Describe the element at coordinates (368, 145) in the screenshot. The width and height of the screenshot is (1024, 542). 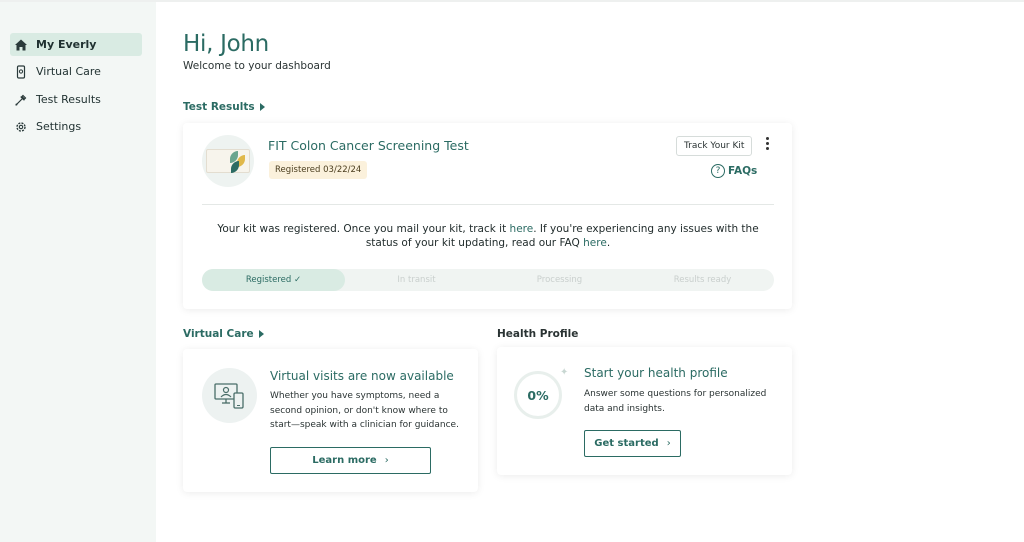
I see `test-name: FIT Colon Cancer Screening Test` at that location.